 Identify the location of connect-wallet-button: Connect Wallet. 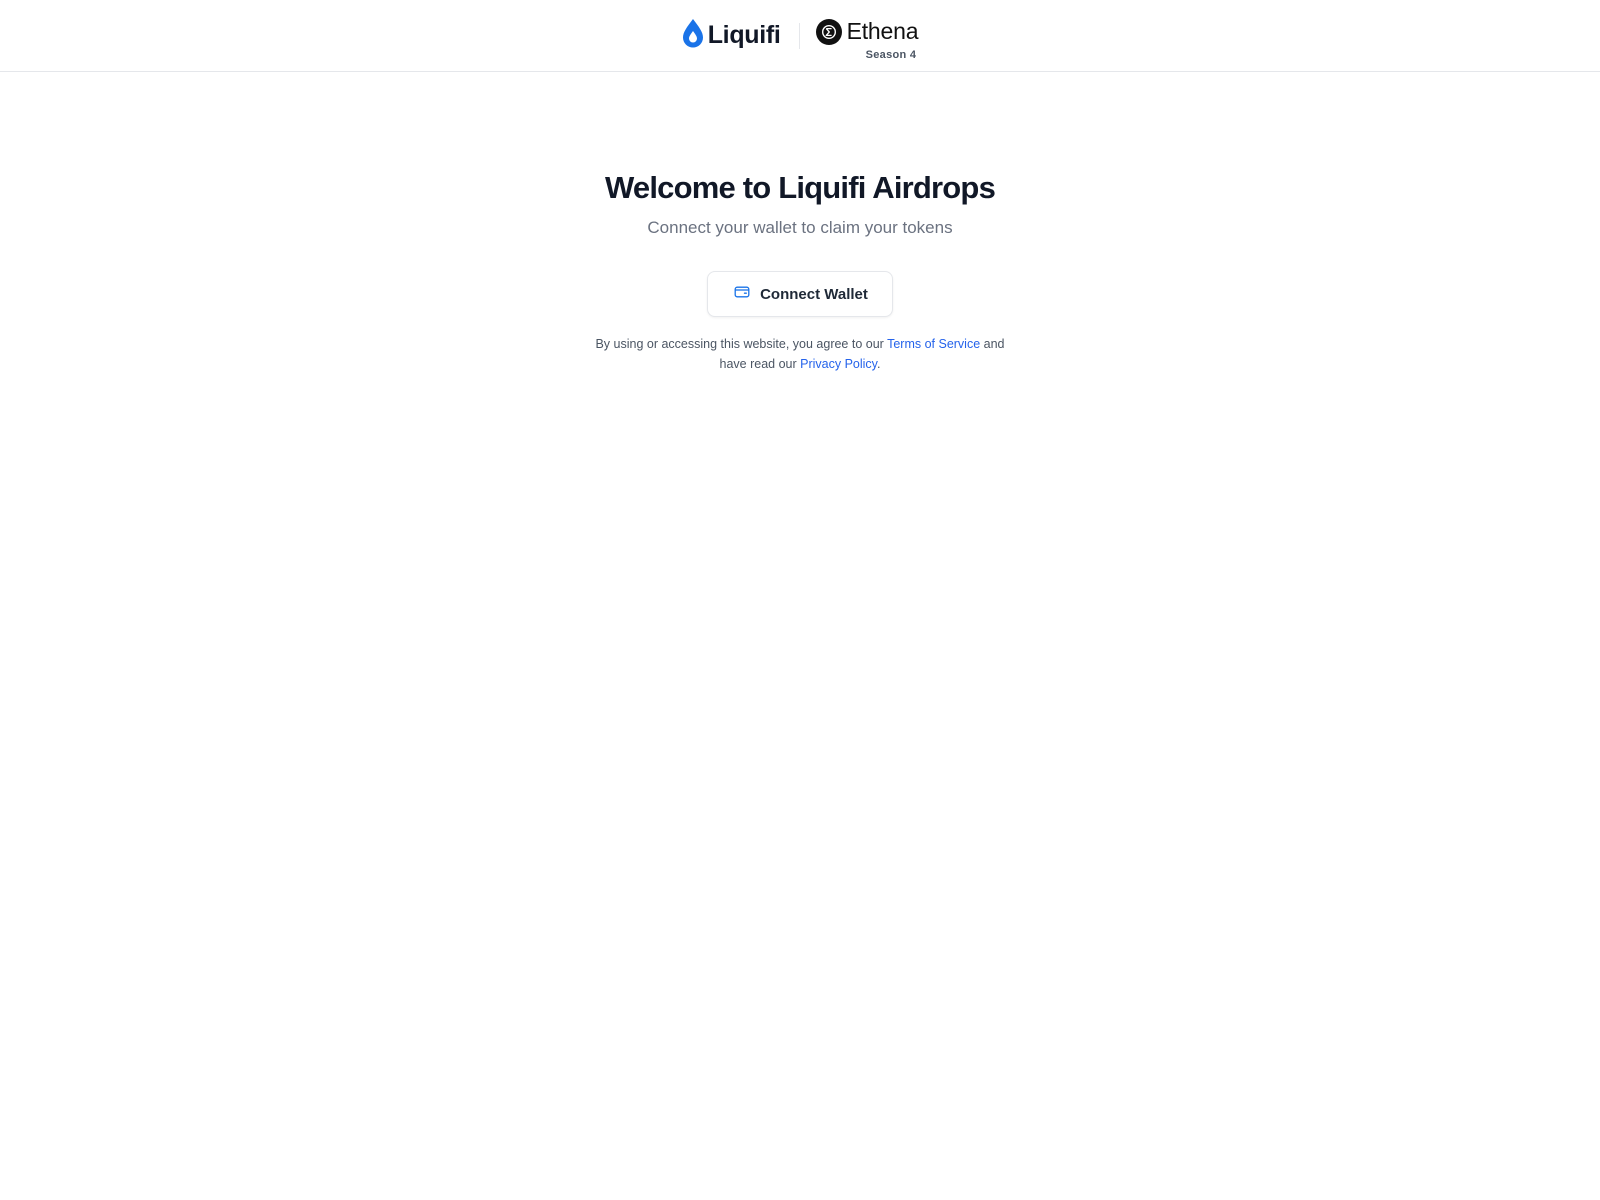
(800, 294).